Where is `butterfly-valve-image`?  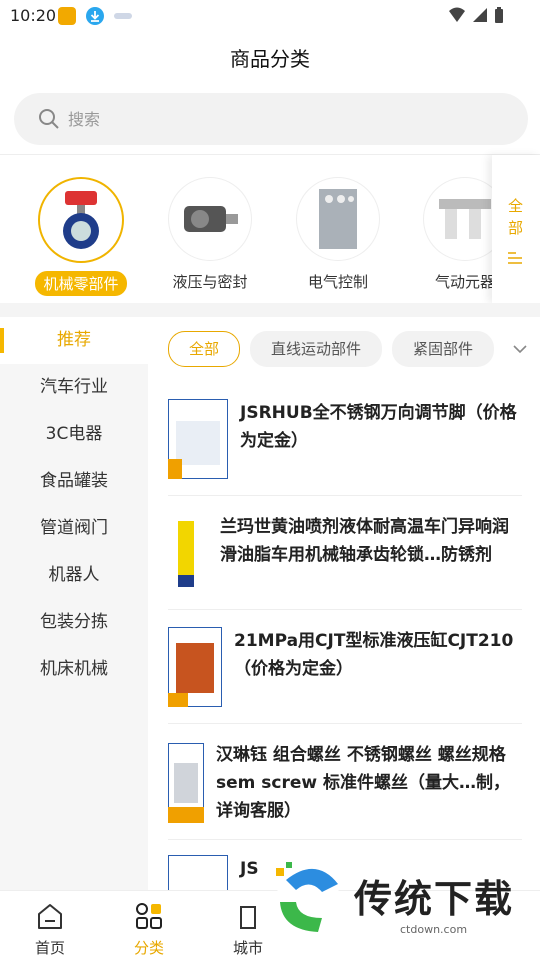
butterfly-valve-image is located at coordinates (81, 220).